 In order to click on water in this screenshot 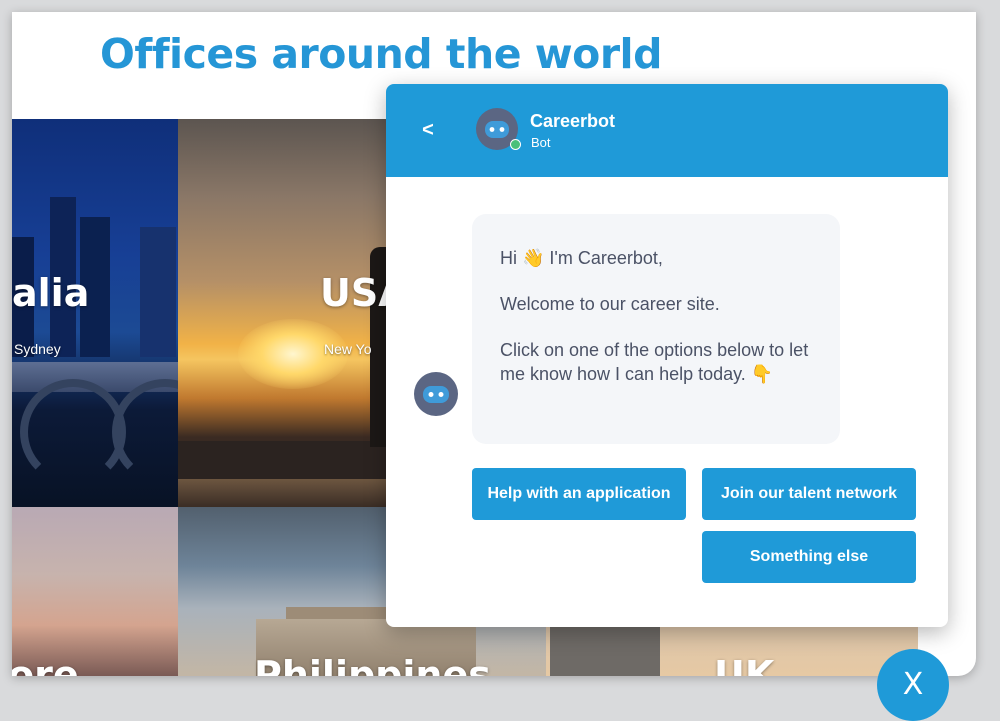, I will do `click(288, 493)`.